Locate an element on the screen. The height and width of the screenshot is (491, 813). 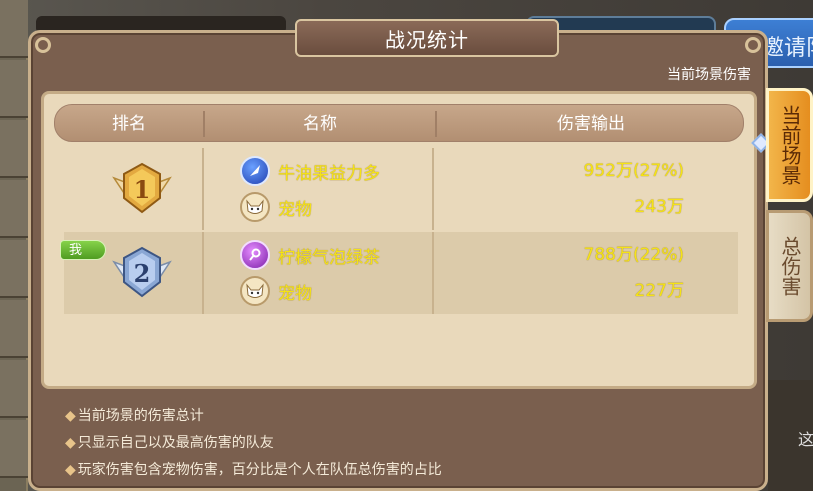
pet-damage: 243万 is located at coordinates (659, 207).